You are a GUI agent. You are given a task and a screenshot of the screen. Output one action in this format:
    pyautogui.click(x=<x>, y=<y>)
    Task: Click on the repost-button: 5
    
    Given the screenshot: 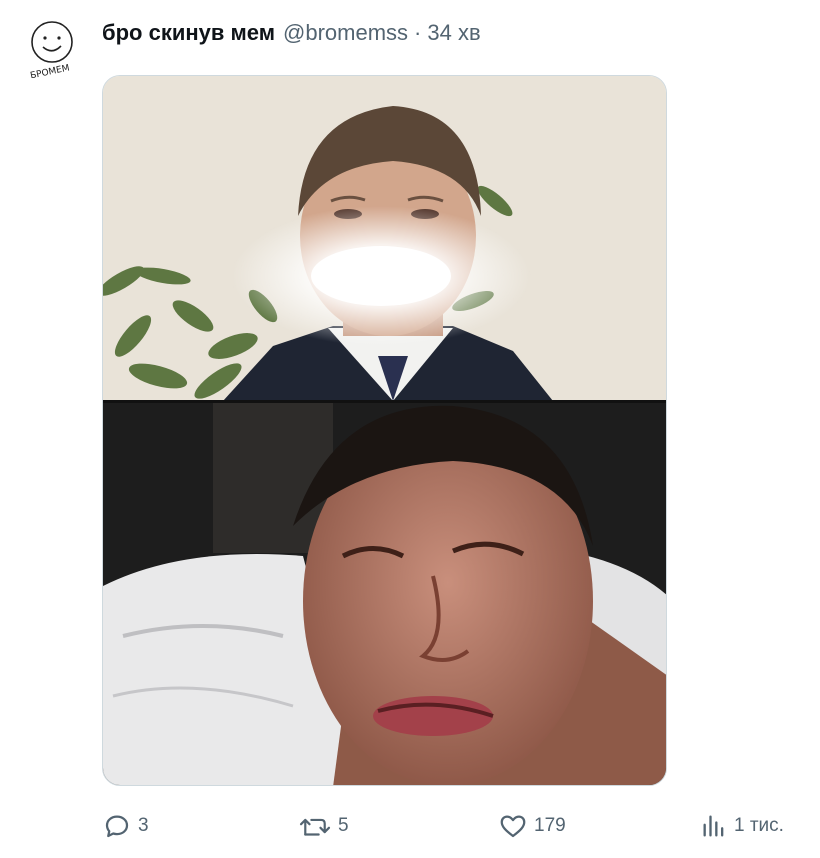 What is the action you would take?
    pyautogui.click(x=323, y=826)
    